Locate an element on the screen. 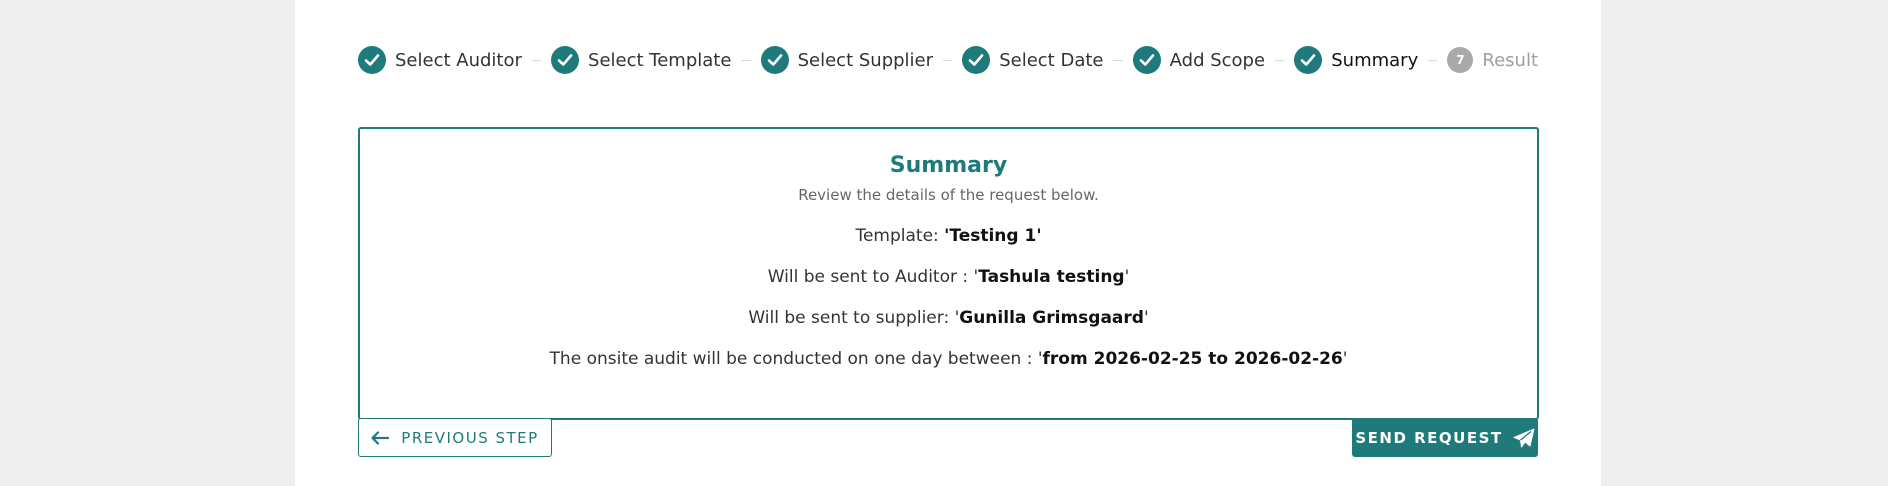 The image size is (1888, 486). step-label: Summary is located at coordinates (1375, 60).